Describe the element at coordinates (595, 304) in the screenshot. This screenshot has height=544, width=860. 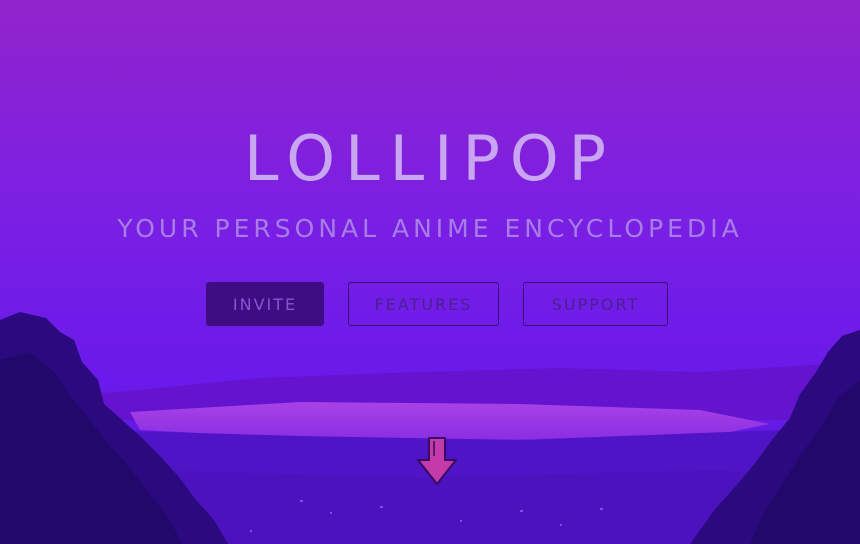
I see `support-button: SUPPORT` at that location.